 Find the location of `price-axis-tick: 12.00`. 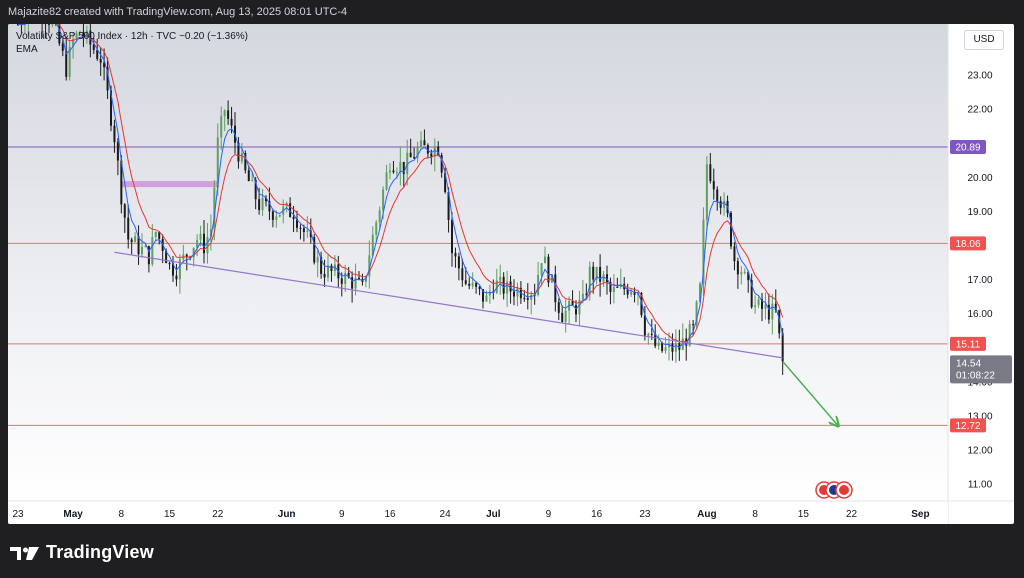

price-axis-tick: 12.00 is located at coordinates (979, 450).